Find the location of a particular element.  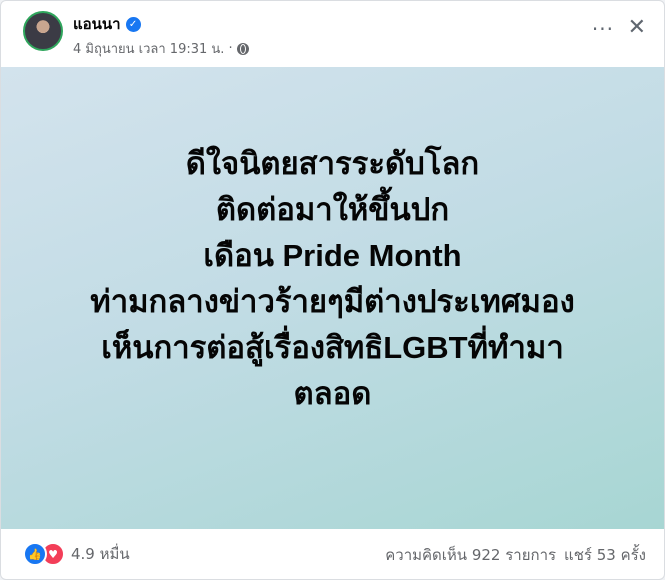

engagement-stats: ความคิดเห็น 922 รายการ แชร์ 53 ครั้ง is located at coordinates (515, 555).